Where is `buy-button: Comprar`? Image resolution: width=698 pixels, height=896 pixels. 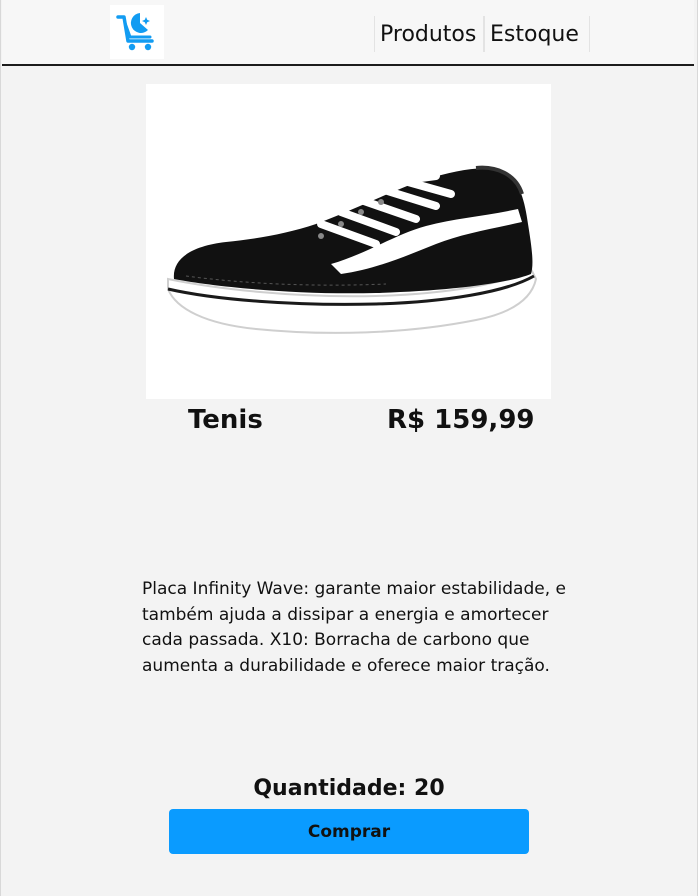
buy-button: Comprar is located at coordinates (349, 831).